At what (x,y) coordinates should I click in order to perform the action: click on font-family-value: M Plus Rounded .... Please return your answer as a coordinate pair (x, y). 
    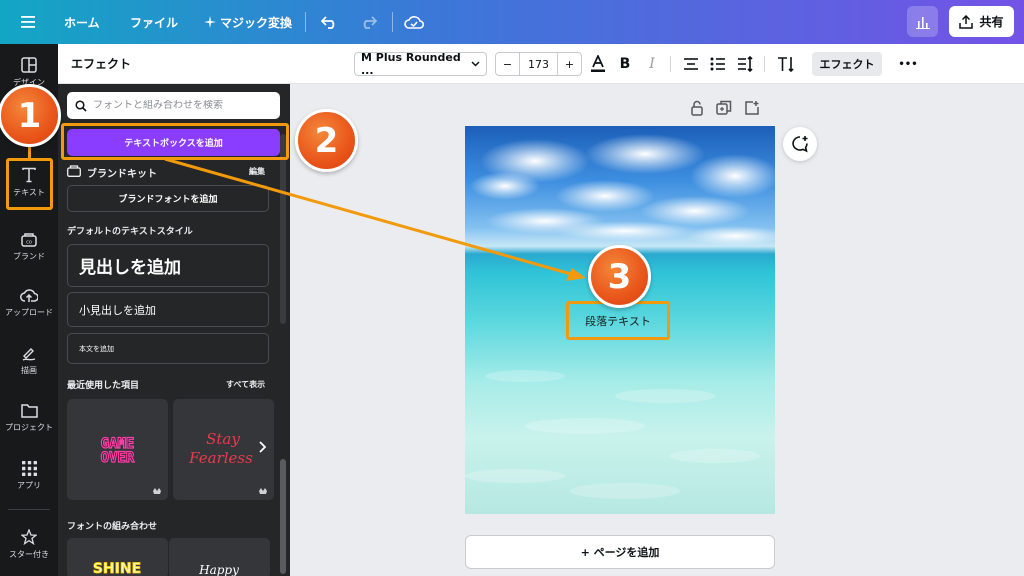
    Looking at the image, I should click on (411, 64).